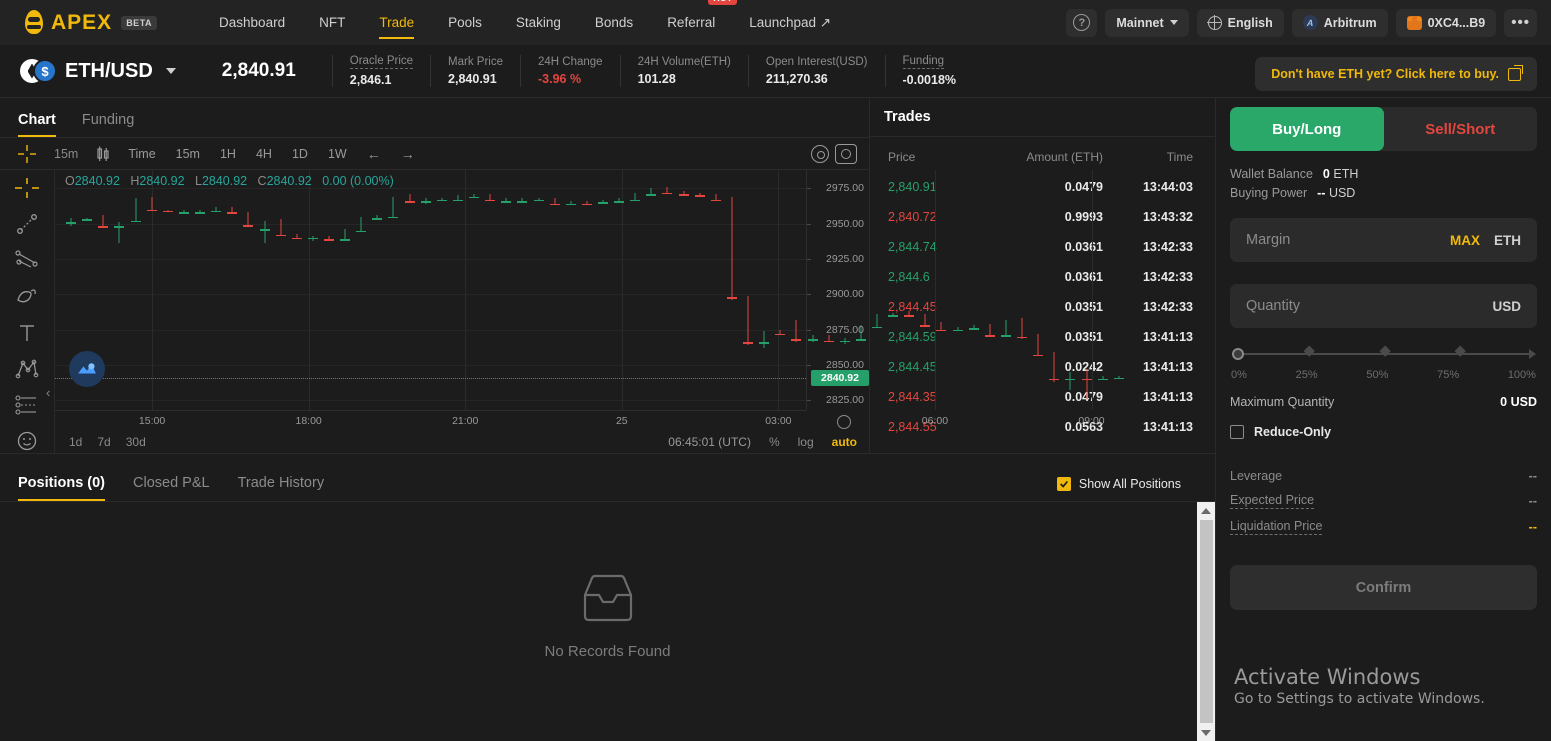  What do you see at coordinates (103, 442) in the screenshot?
I see `range-button-7d: 7d` at bounding box center [103, 442].